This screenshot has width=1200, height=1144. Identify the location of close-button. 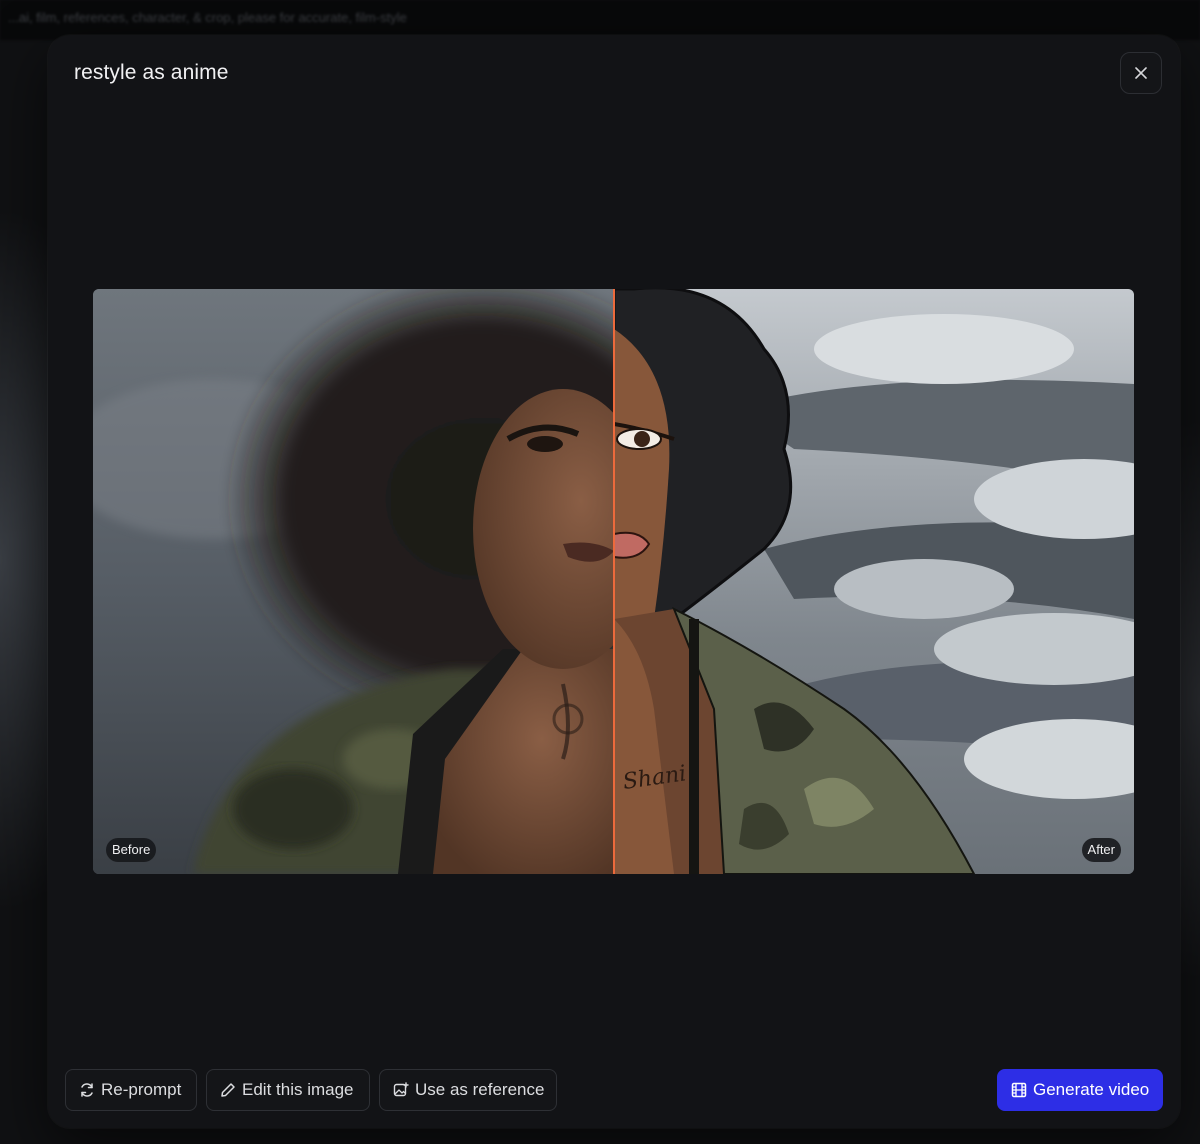
(1141, 73).